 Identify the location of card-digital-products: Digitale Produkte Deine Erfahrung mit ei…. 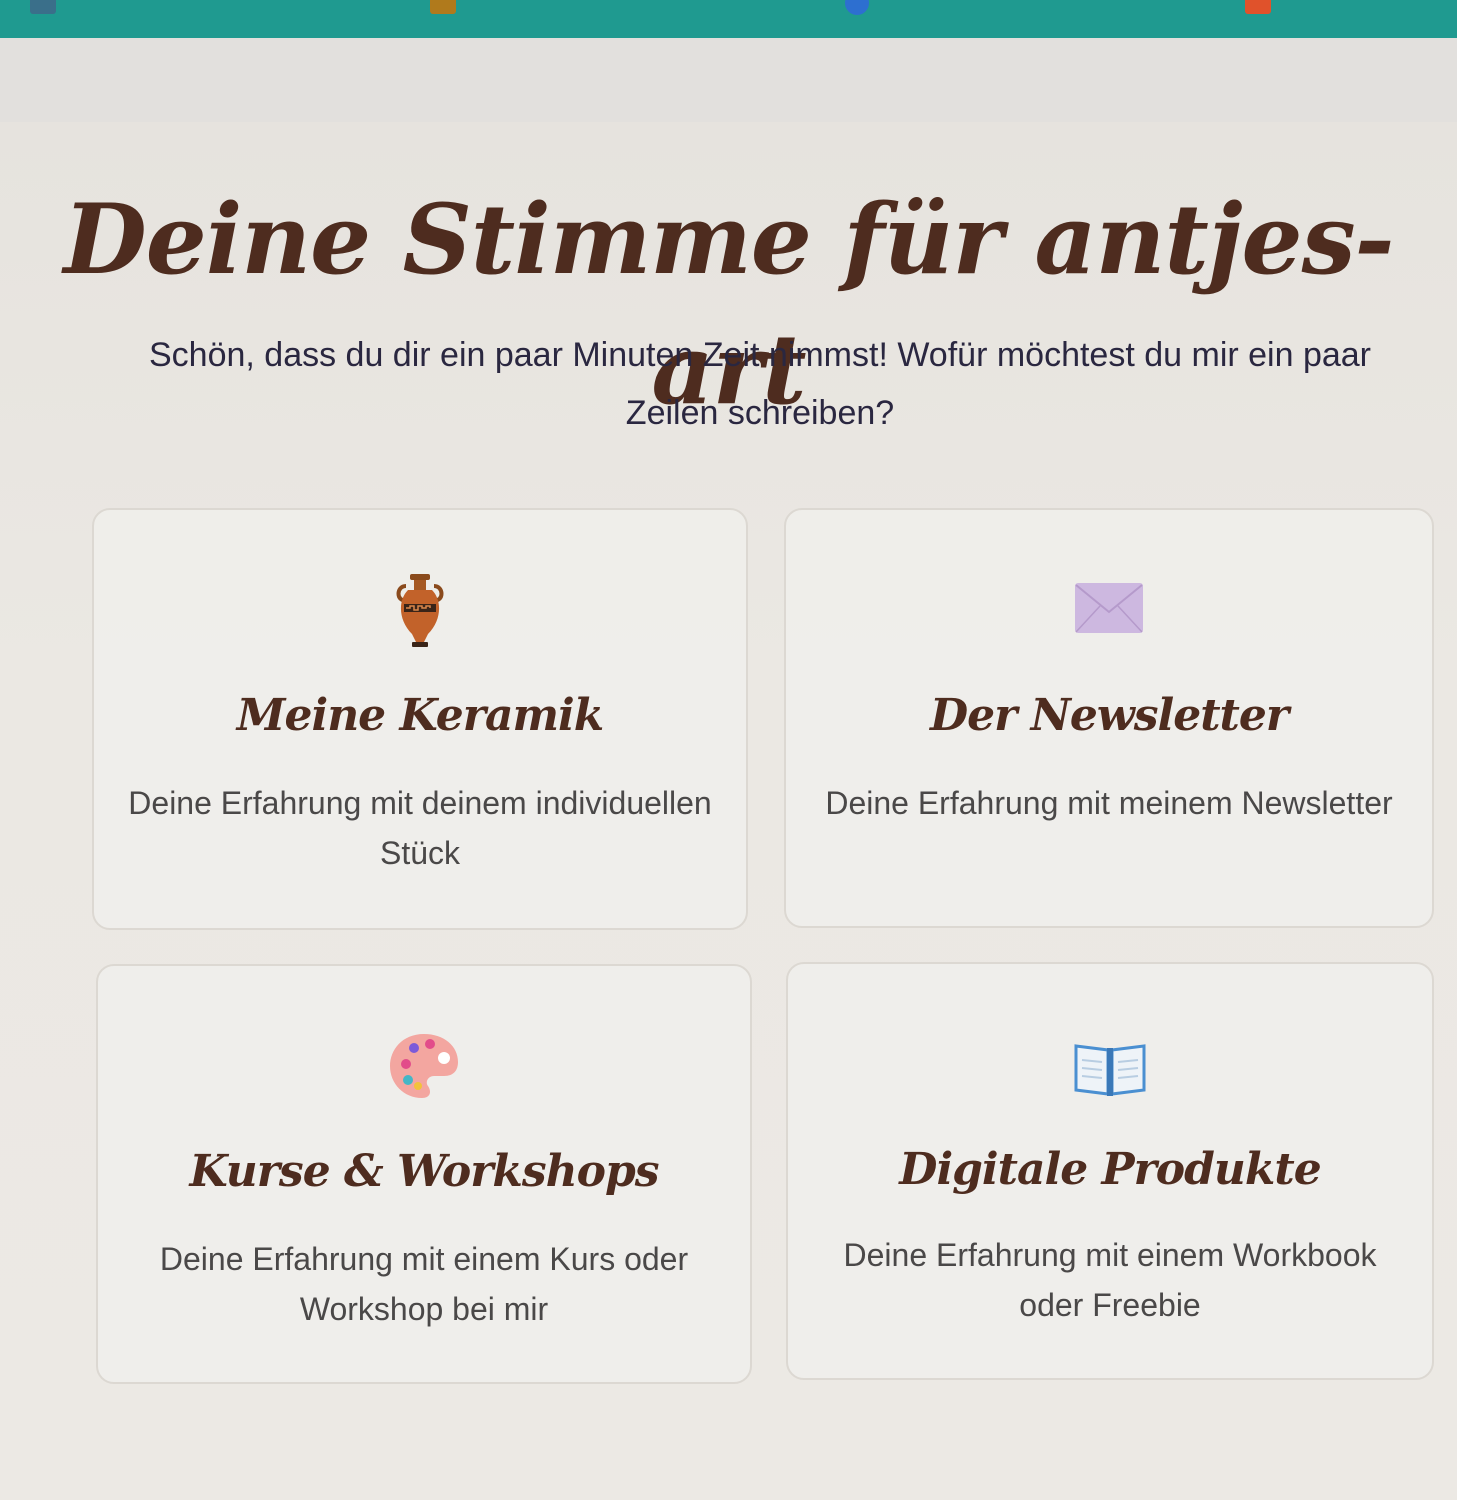
(1110, 1171).